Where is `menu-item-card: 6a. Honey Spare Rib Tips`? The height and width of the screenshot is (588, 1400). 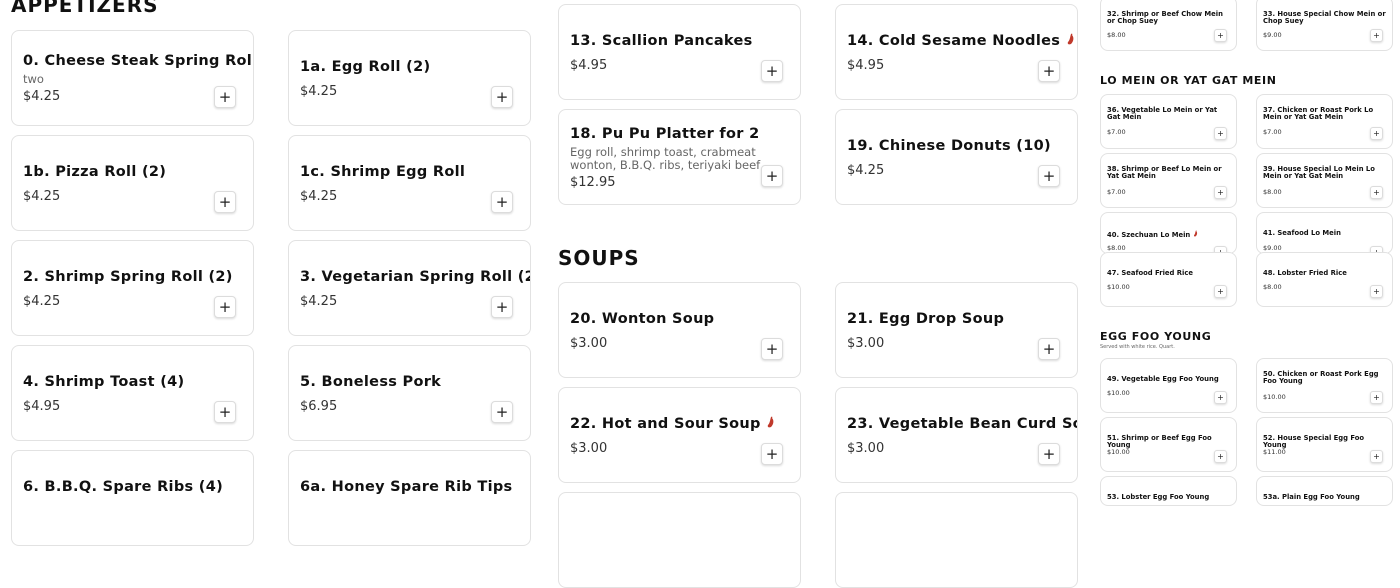 menu-item-card: 6a. Honey Spare Rib Tips is located at coordinates (409, 498).